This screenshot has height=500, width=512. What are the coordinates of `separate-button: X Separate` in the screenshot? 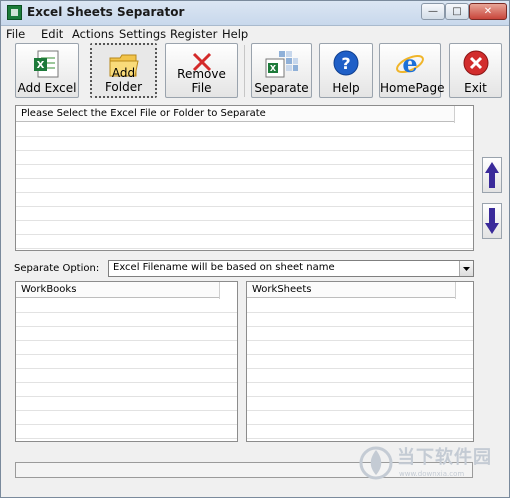 It's located at (281, 70).